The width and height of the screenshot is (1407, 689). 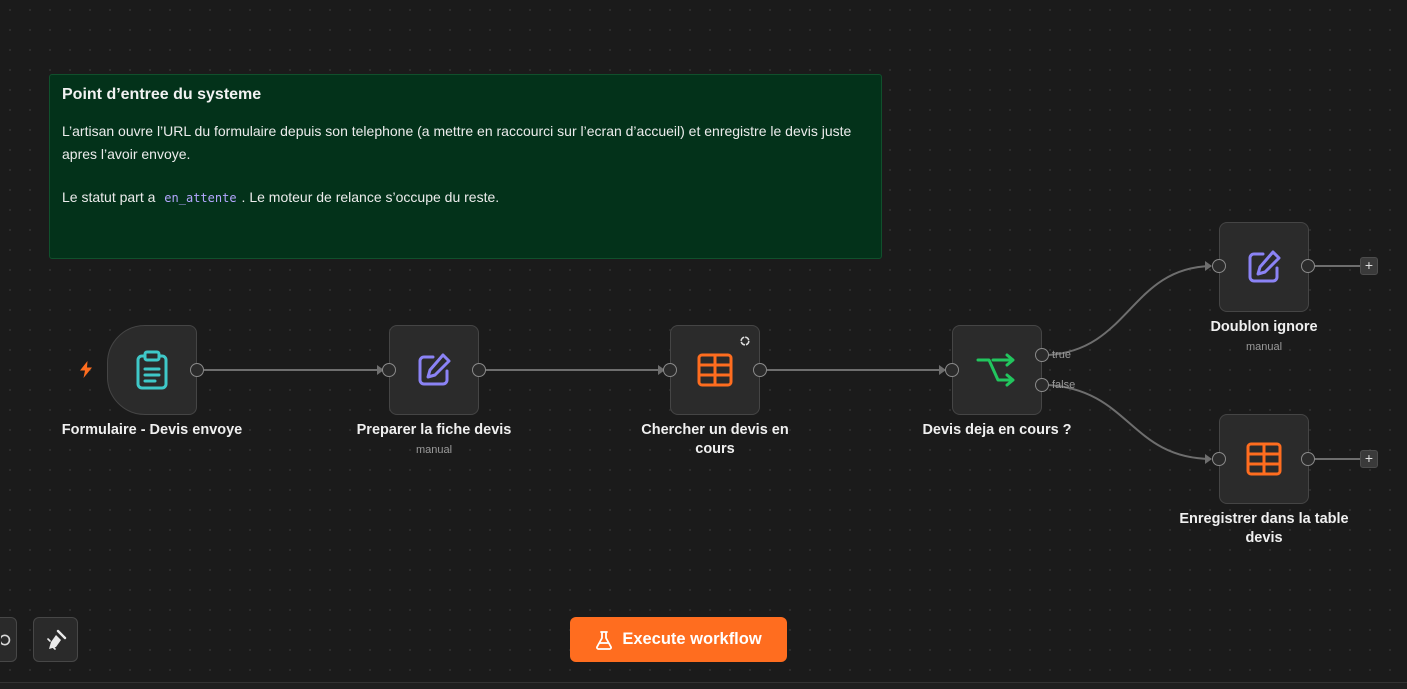 What do you see at coordinates (162, 94) in the screenshot?
I see `sticky-note-title: Point d’entree du systeme` at bounding box center [162, 94].